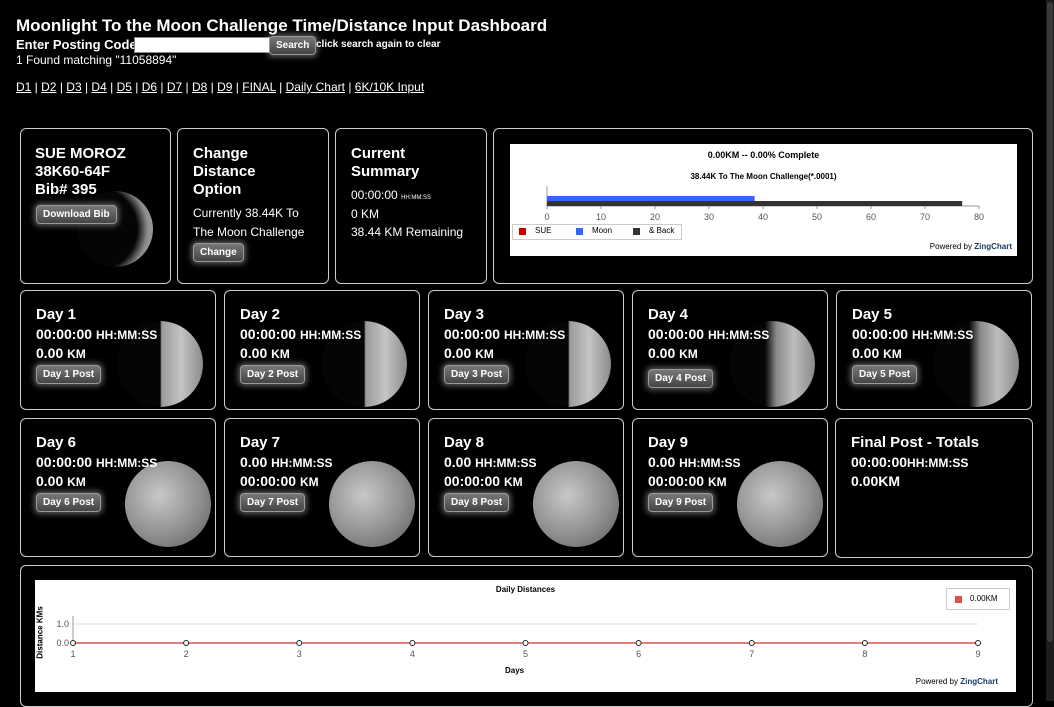 This screenshot has width=1054, height=707. What do you see at coordinates (662, 230) in the screenshot?
I see `legend-label-back: & Back` at bounding box center [662, 230].